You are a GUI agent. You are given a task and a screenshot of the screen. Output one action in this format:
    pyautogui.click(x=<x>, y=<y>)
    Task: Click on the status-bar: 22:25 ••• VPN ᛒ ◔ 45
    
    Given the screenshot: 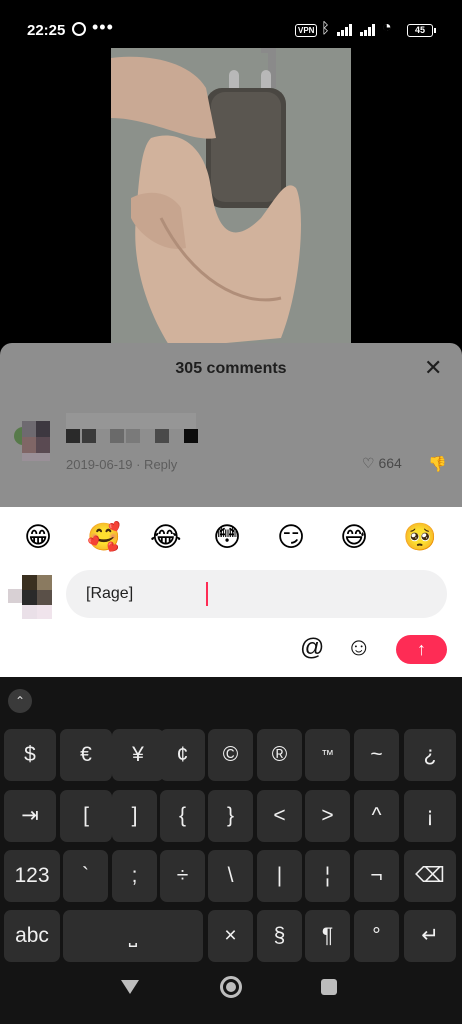 What is the action you would take?
    pyautogui.click(x=231, y=22)
    